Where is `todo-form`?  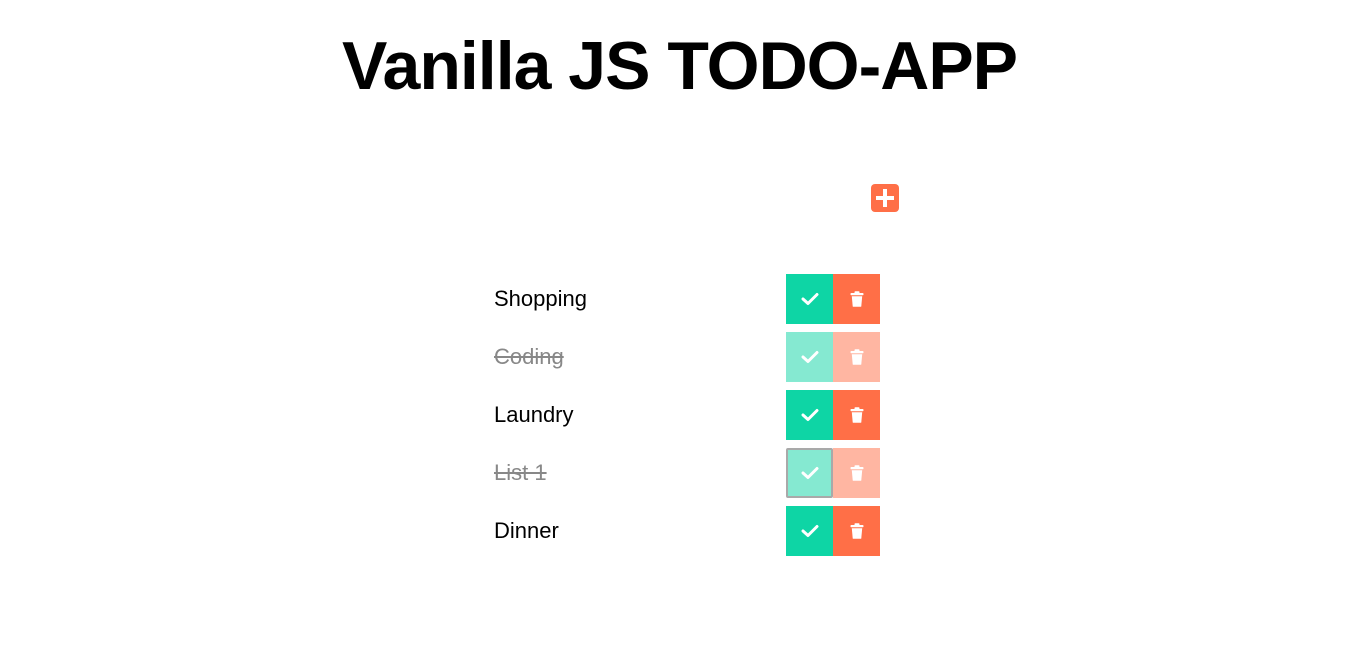
todo-form is located at coordinates (699, 198).